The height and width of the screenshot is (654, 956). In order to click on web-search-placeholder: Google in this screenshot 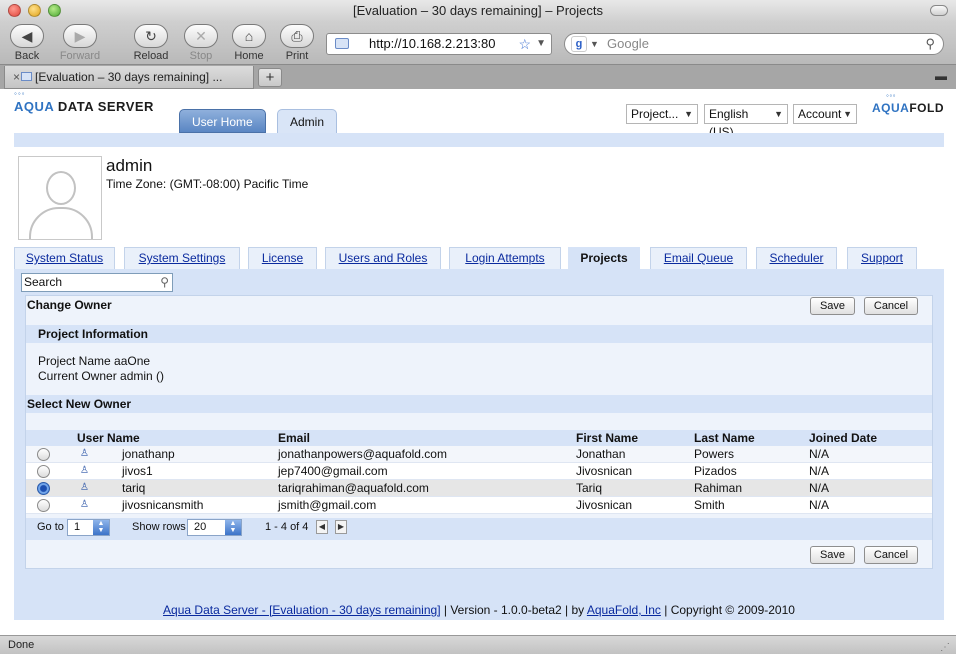, I will do `click(628, 43)`.